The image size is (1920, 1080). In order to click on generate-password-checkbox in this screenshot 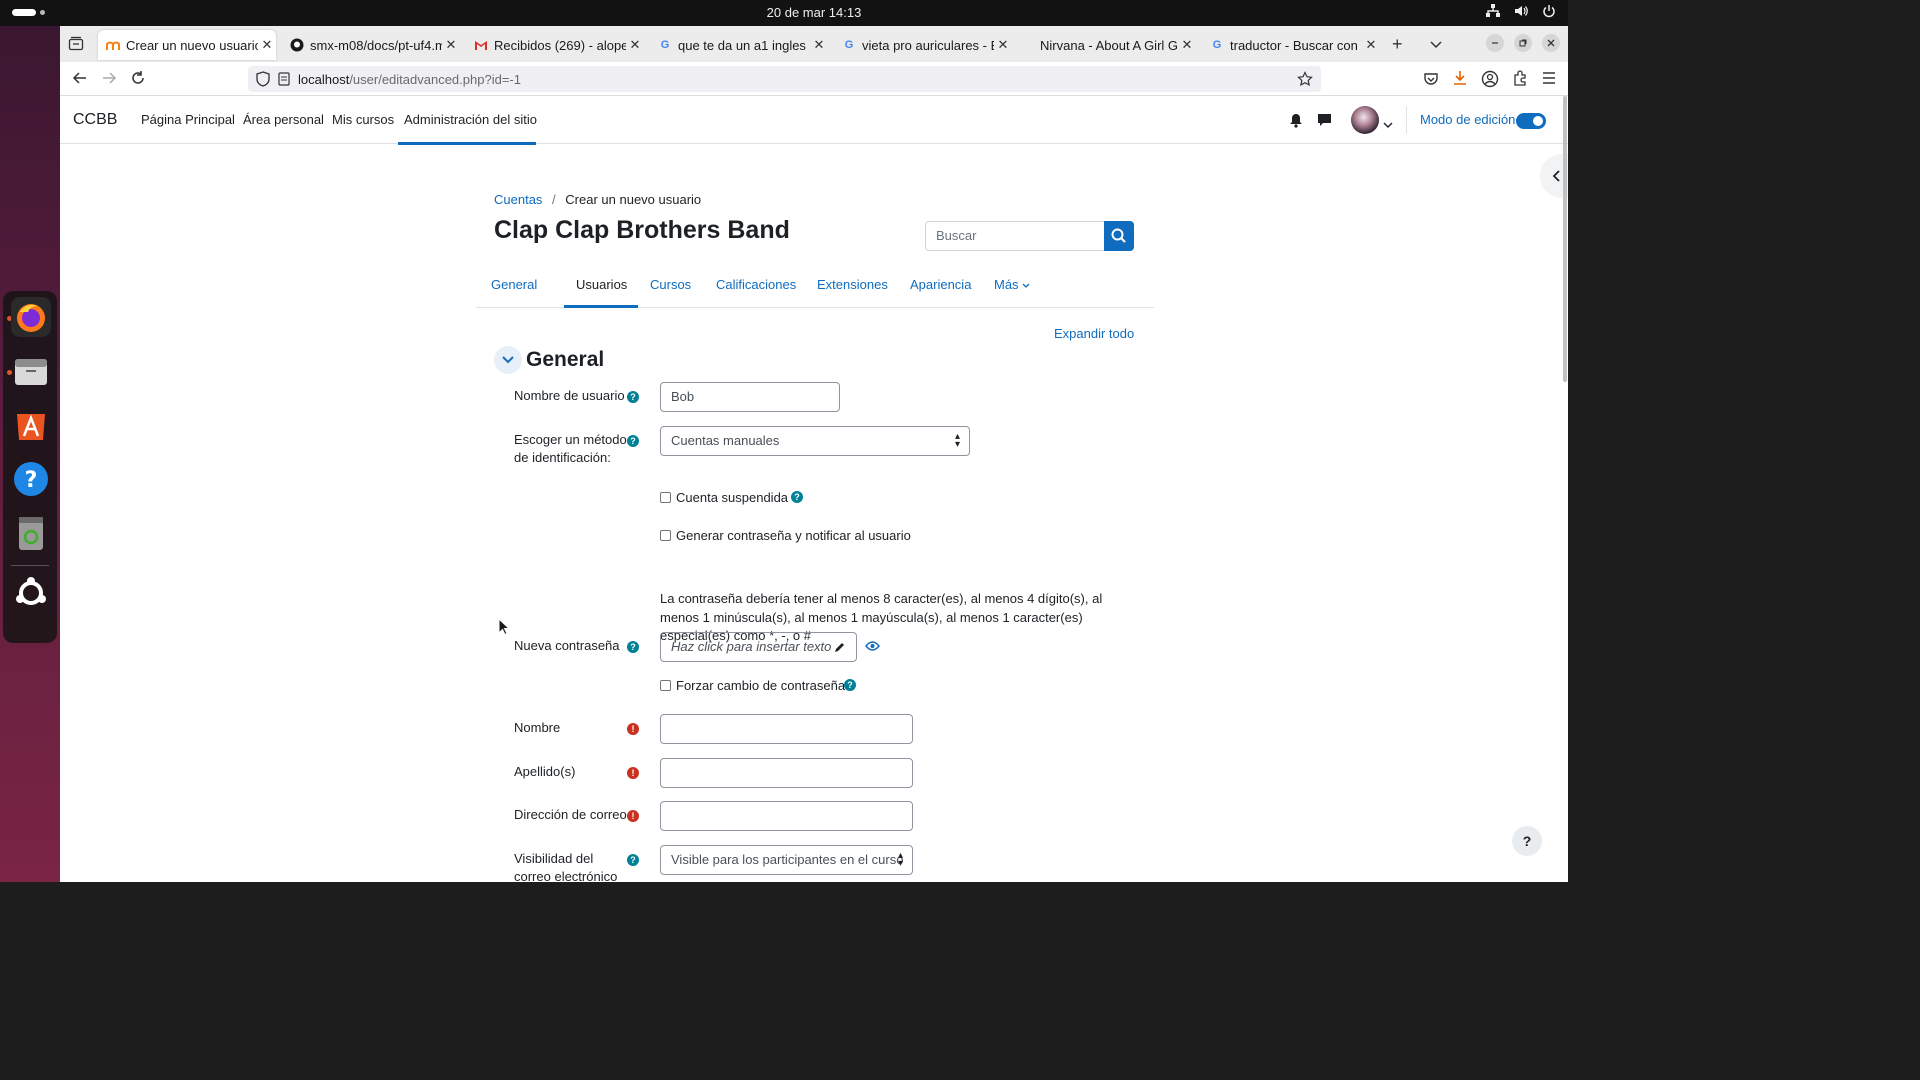, I will do `click(665, 535)`.